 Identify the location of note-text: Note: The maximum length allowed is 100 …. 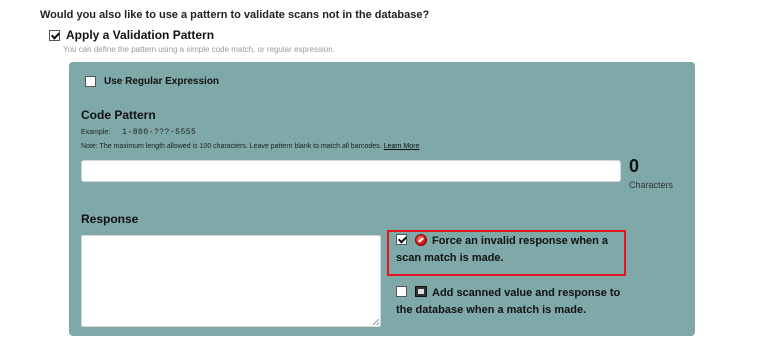
(231, 146).